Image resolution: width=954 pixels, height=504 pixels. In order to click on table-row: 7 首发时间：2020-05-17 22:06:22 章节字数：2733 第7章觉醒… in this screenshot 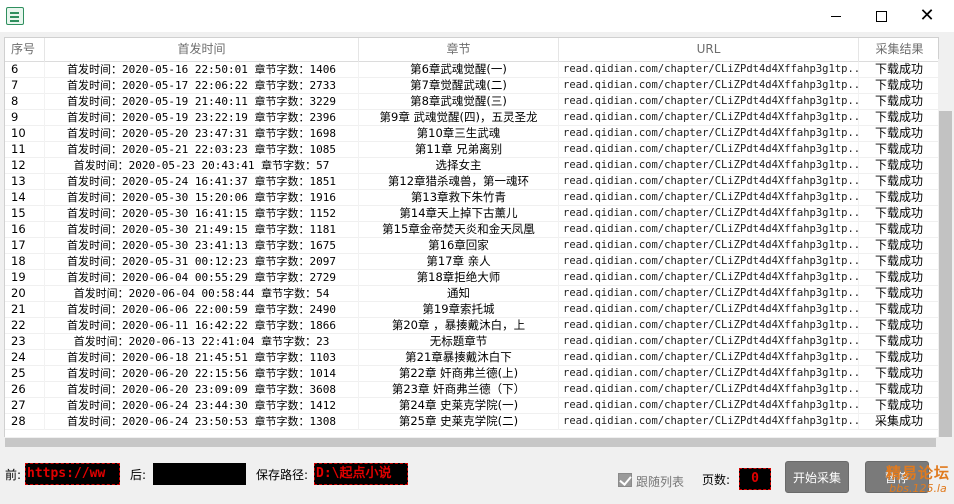, I will do `click(471, 86)`.